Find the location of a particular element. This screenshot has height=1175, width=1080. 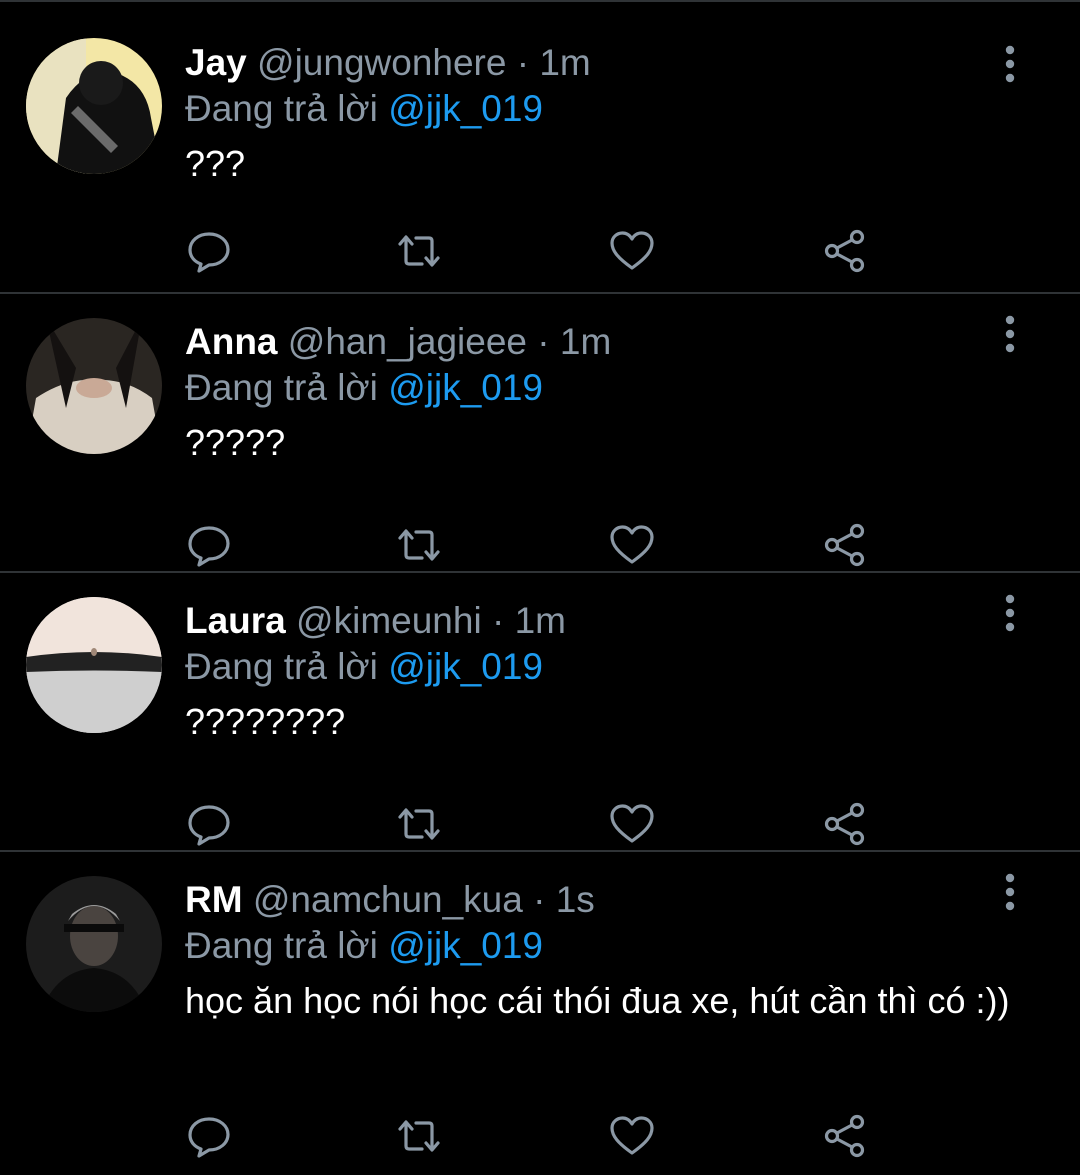

display-name: Jay is located at coordinates (216, 62).